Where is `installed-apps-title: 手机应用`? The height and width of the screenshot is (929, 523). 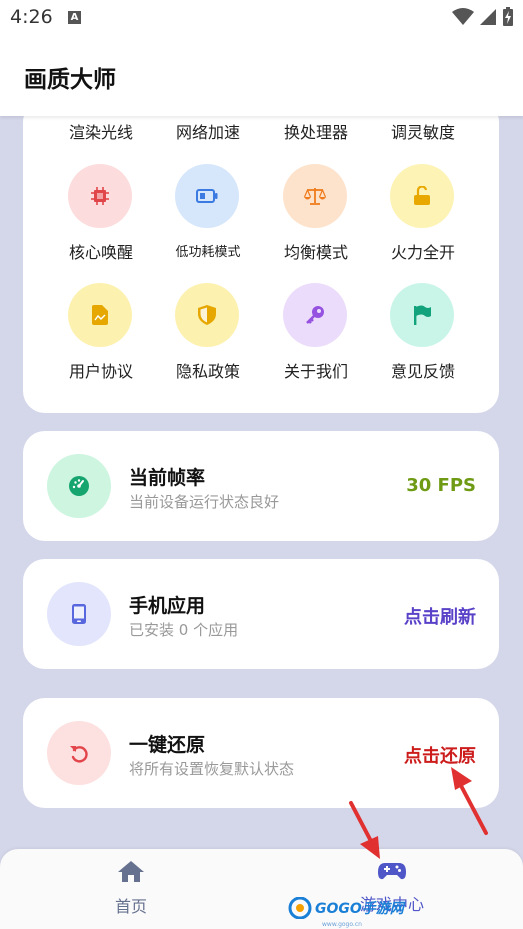 installed-apps-title: 手机应用 is located at coordinates (167, 606).